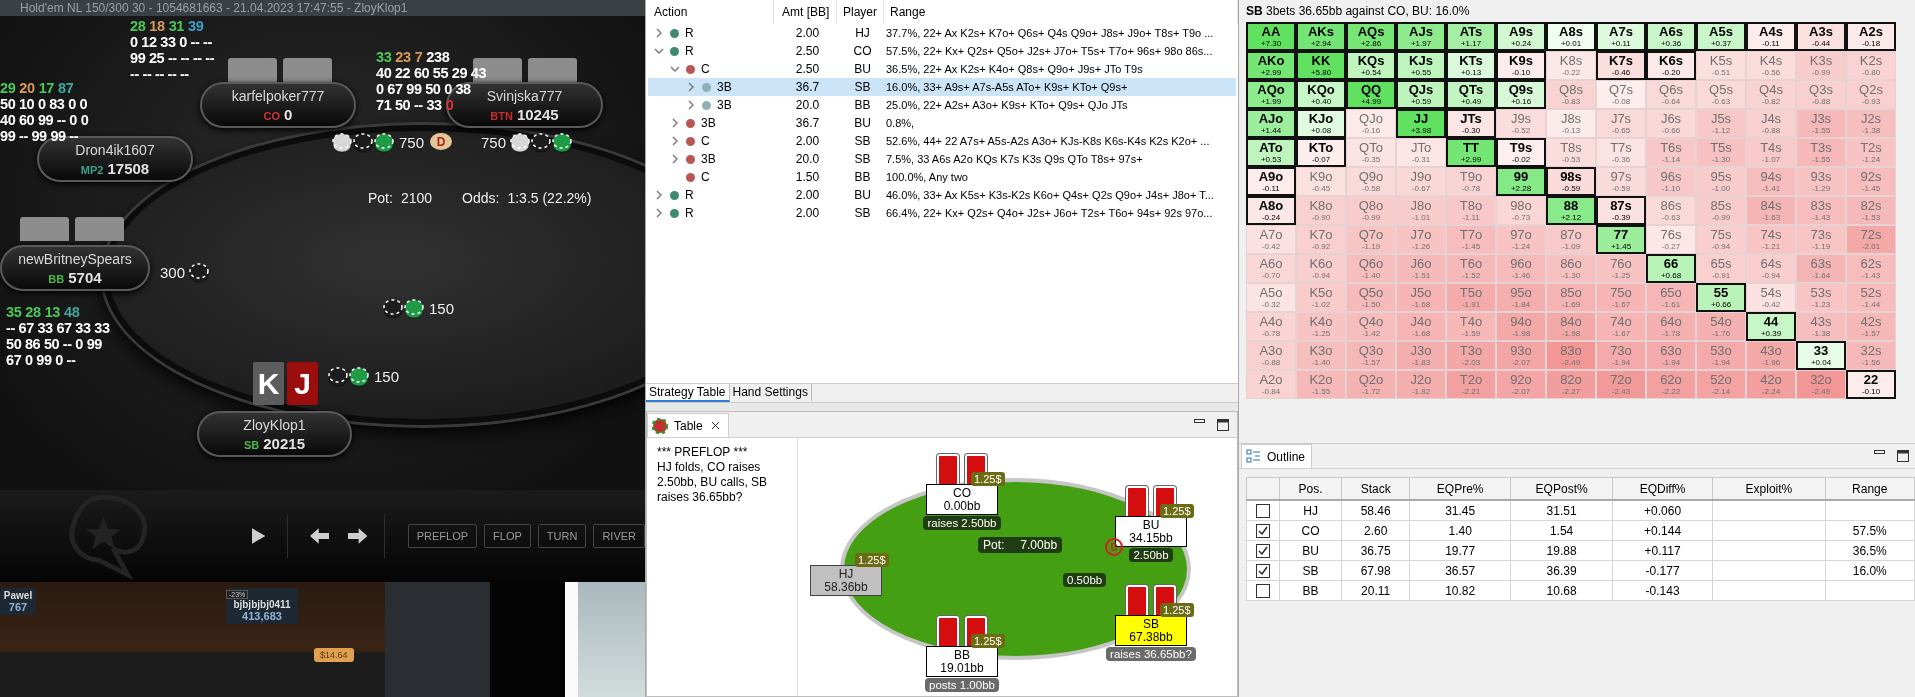 This screenshot has width=1915, height=697. What do you see at coordinates (1662, 488) in the screenshot?
I see `column-header: EQDiff%` at bounding box center [1662, 488].